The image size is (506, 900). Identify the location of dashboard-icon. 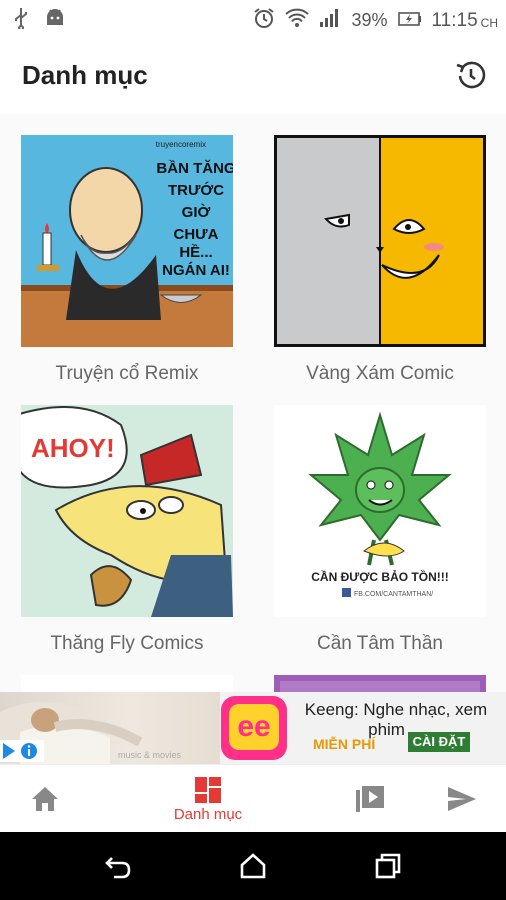
(208, 789).